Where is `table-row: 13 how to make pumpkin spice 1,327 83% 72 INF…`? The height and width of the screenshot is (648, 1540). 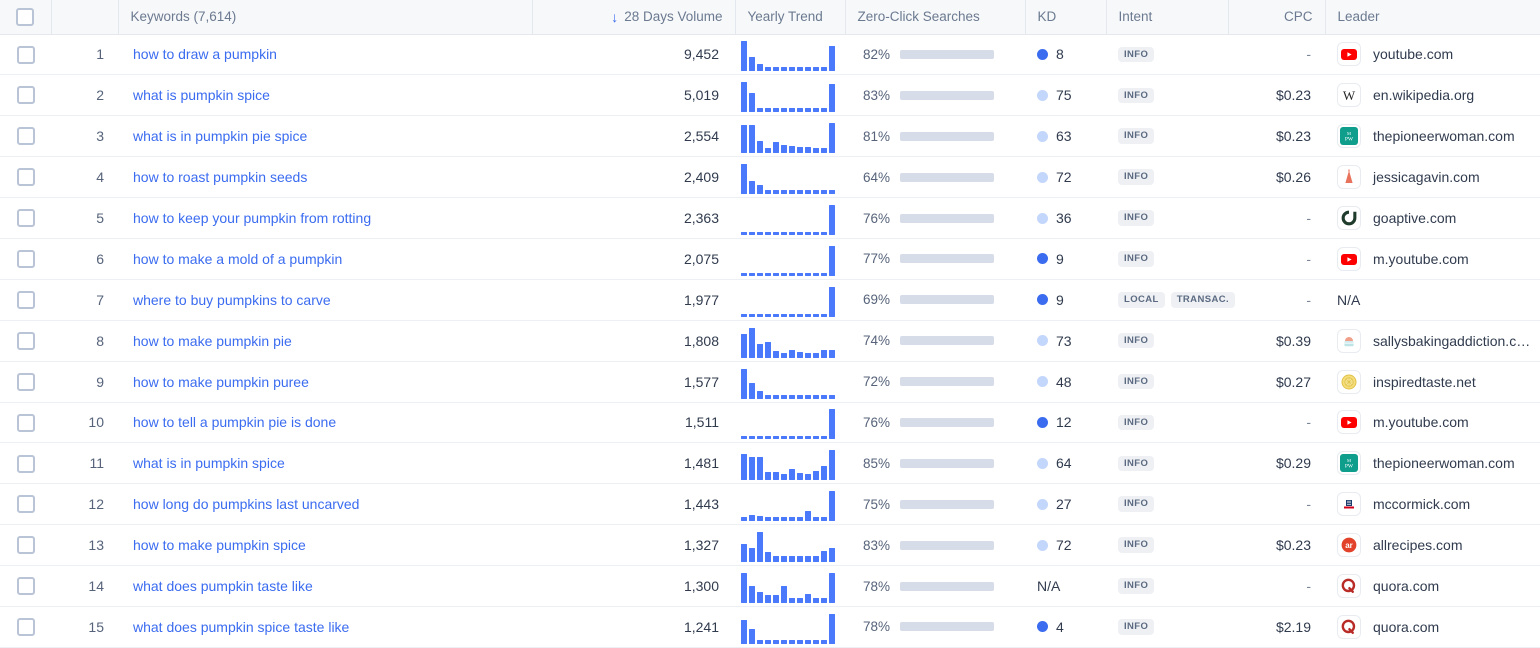
table-row: 13 how to make pumpkin spice 1,327 83% 72 INF… is located at coordinates (770, 545).